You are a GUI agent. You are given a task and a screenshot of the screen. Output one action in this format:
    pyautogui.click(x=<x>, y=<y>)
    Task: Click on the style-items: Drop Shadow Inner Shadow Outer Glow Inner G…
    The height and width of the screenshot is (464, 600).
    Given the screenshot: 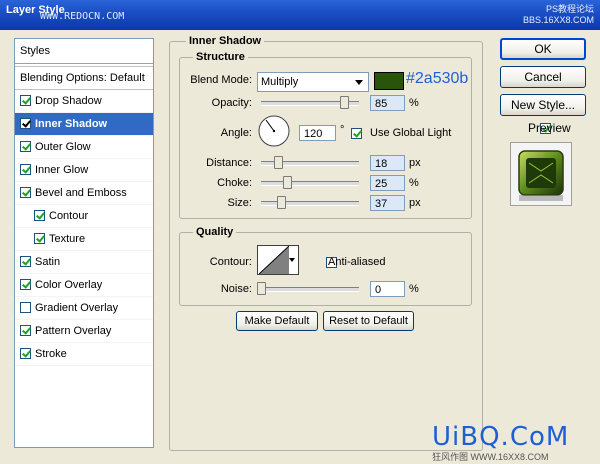 What is the action you would take?
    pyautogui.click(x=84, y=228)
    